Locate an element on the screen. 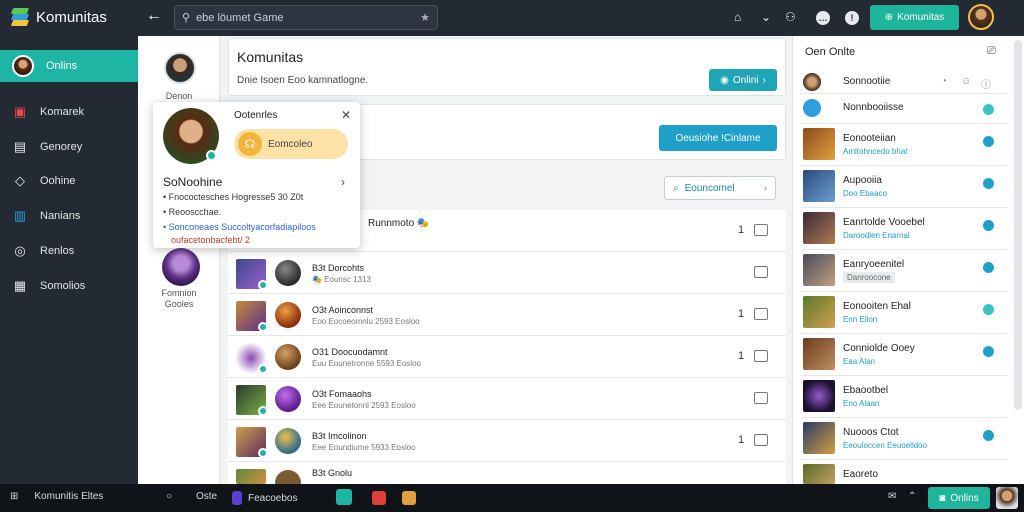 The width and height of the screenshot is (1024, 512). star-icon: ★ is located at coordinates (425, 17).